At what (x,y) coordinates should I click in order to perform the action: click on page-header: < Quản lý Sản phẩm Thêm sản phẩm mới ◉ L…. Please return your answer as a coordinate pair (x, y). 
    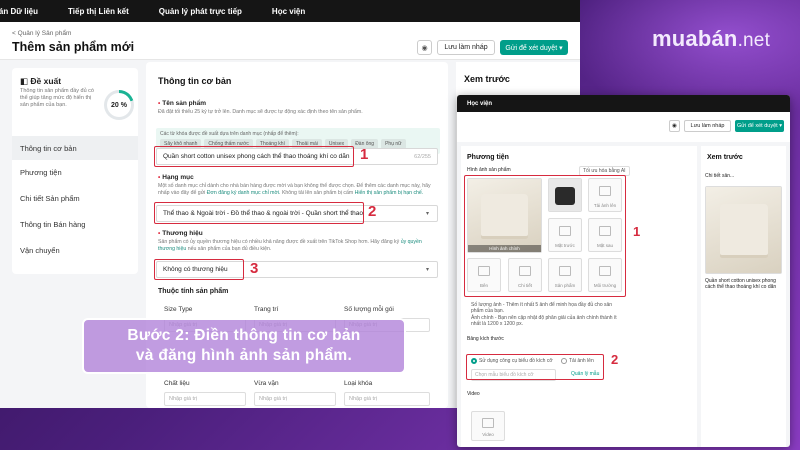
    Looking at the image, I should click on (290, 41).